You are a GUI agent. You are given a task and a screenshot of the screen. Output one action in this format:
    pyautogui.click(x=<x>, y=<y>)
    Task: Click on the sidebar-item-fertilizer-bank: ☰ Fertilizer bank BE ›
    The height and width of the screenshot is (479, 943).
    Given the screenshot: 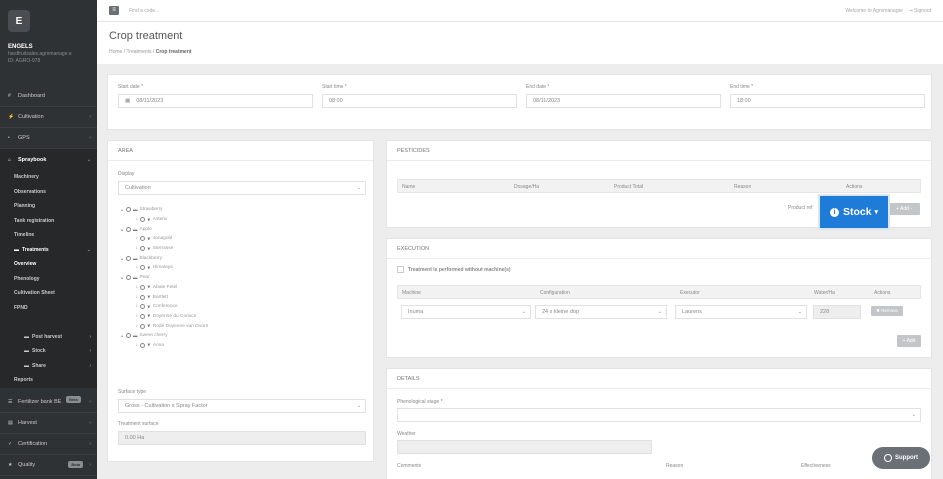 What is the action you would take?
    pyautogui.click(x=48, y=402)
    